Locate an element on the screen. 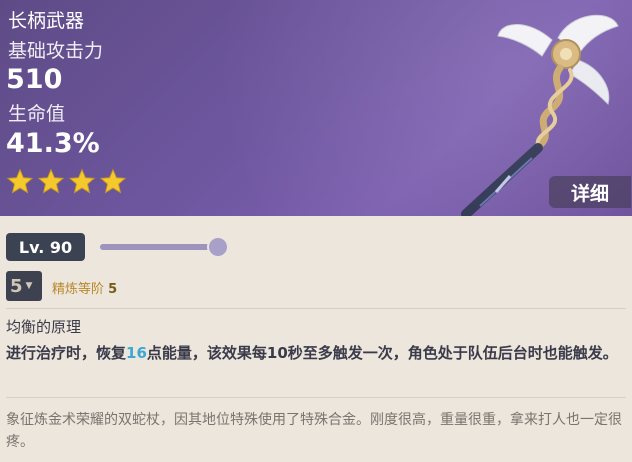  secondary-stat-value: 41.3% is located at coordinates (53, 143).